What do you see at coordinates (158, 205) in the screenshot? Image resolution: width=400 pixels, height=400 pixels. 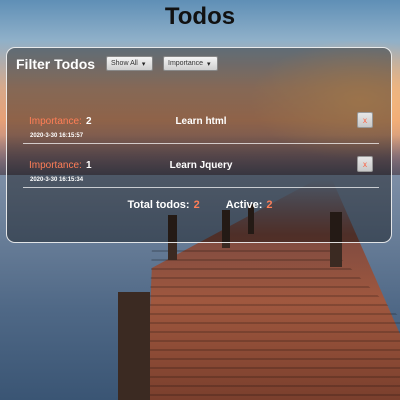 I see `total-todos-label: Total todos:` at bounding box center [158, 205].